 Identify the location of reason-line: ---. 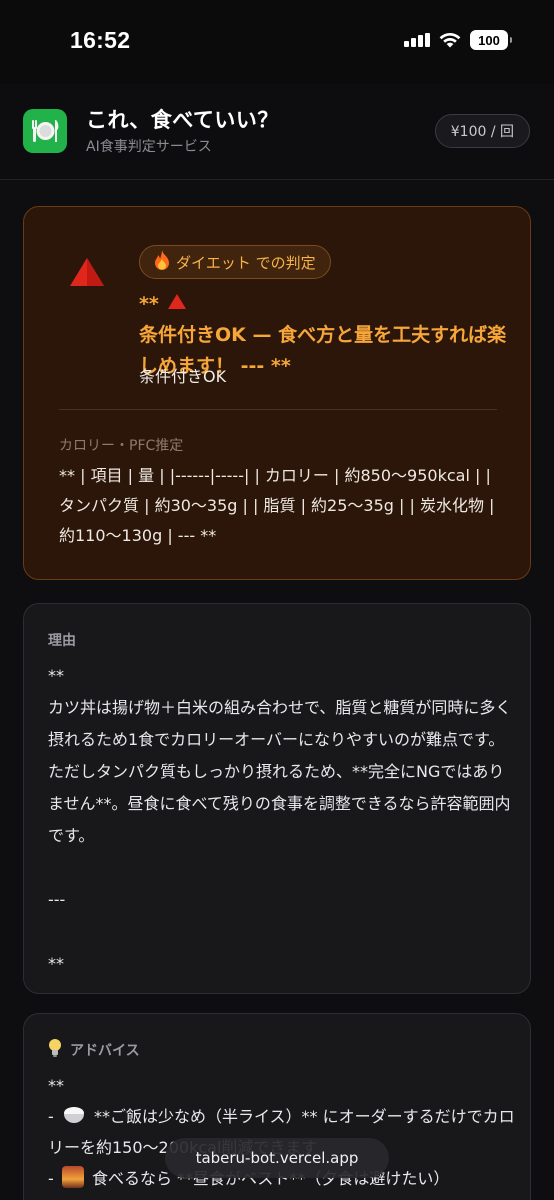
(57, 899).